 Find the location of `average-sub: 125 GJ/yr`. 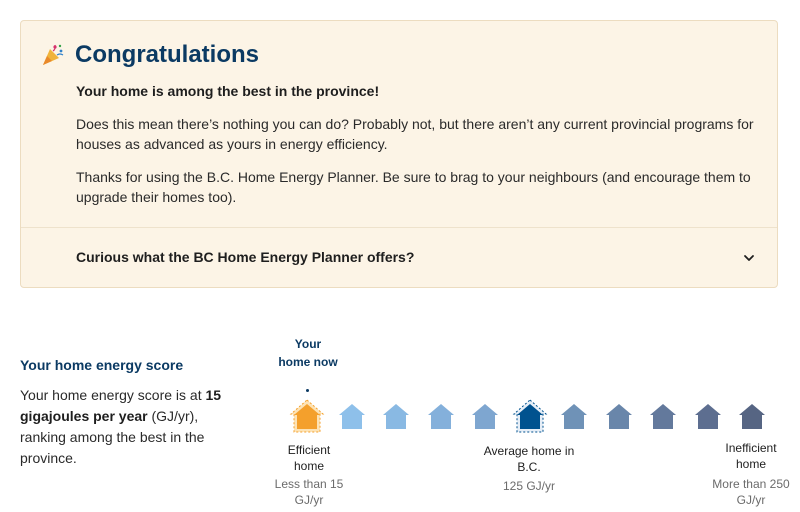

average-sub: 125 GJ/yr is located at coordinates (529, 486).